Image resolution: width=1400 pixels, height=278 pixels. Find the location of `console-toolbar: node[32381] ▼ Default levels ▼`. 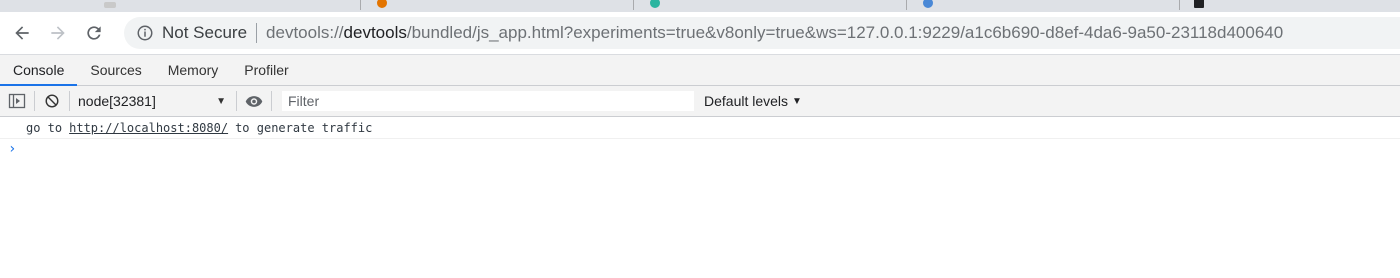

console-toolbar: node[32381] ▼ Default levels ▼ is located at coordinates (700, 101).